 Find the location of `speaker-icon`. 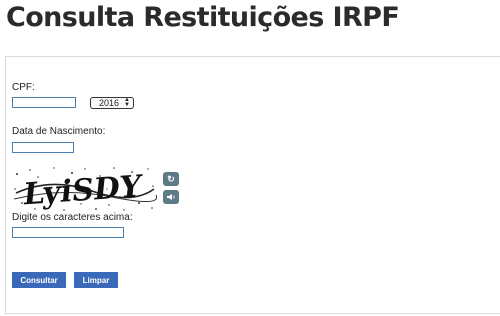

speaker-icon is located at coordinates (171, 197).